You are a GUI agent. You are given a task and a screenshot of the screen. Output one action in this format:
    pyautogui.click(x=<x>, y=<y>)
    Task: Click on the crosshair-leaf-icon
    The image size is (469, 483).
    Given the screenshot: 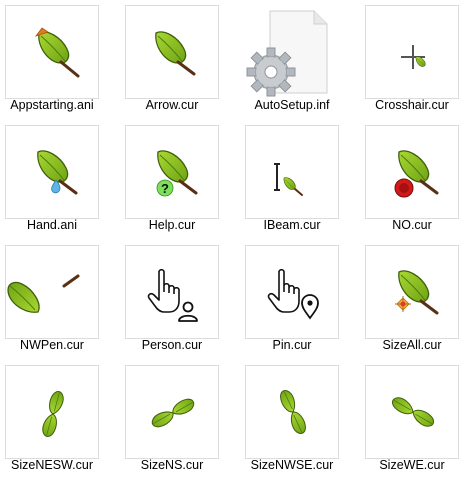 What is the action you would take?
    pyautogui.click(x=413, y=57)
    